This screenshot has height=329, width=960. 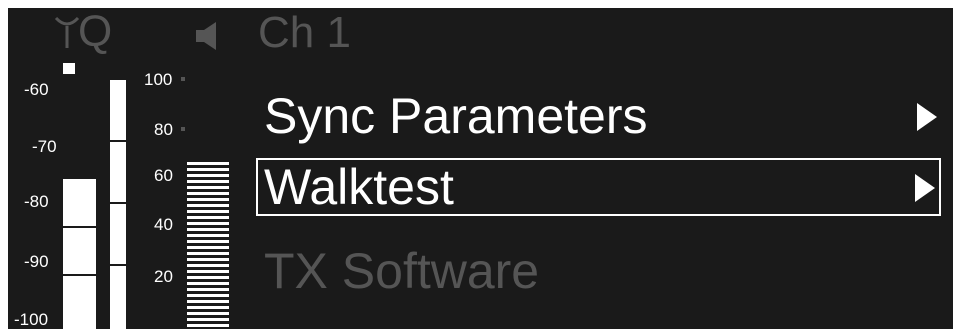 I want to click on menu-item-sync-parameters: Sync Parameters, so click(x=598, y=116).